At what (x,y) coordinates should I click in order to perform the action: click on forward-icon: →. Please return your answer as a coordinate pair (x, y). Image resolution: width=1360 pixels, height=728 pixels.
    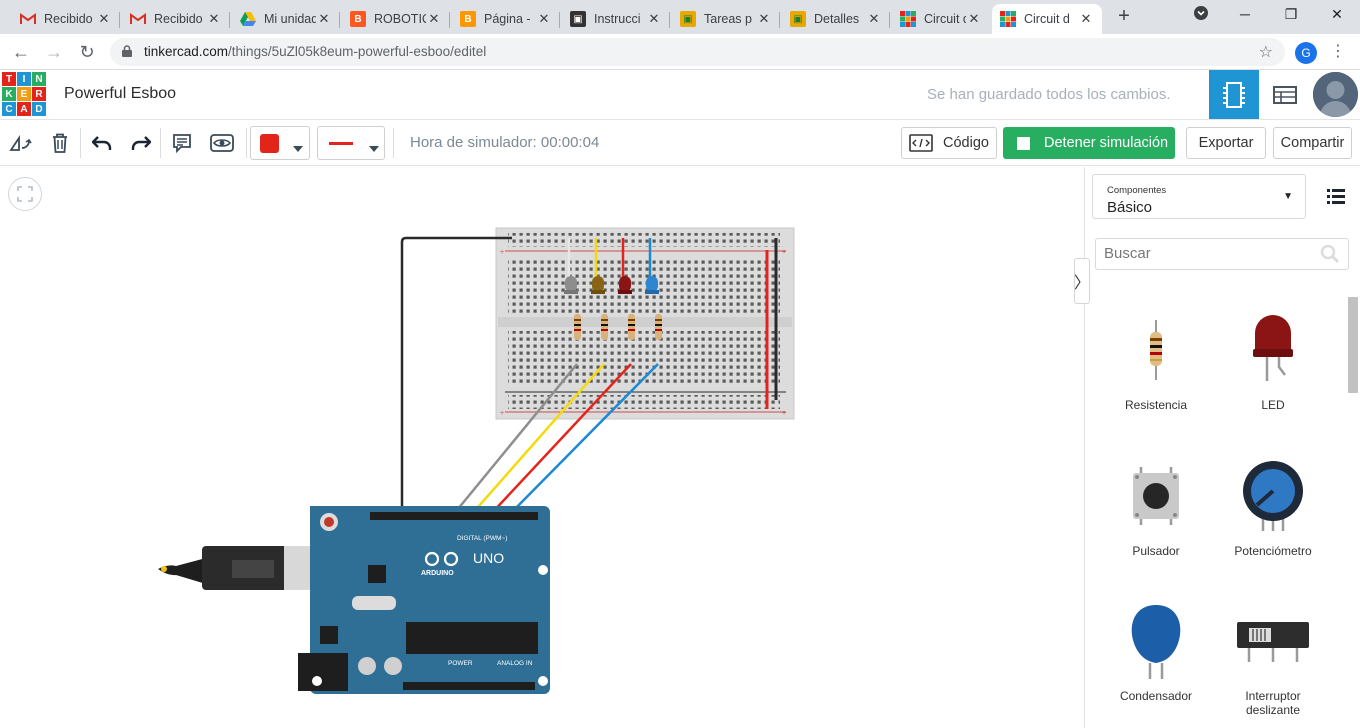
    Looking at the image, I should click on (54, 52).